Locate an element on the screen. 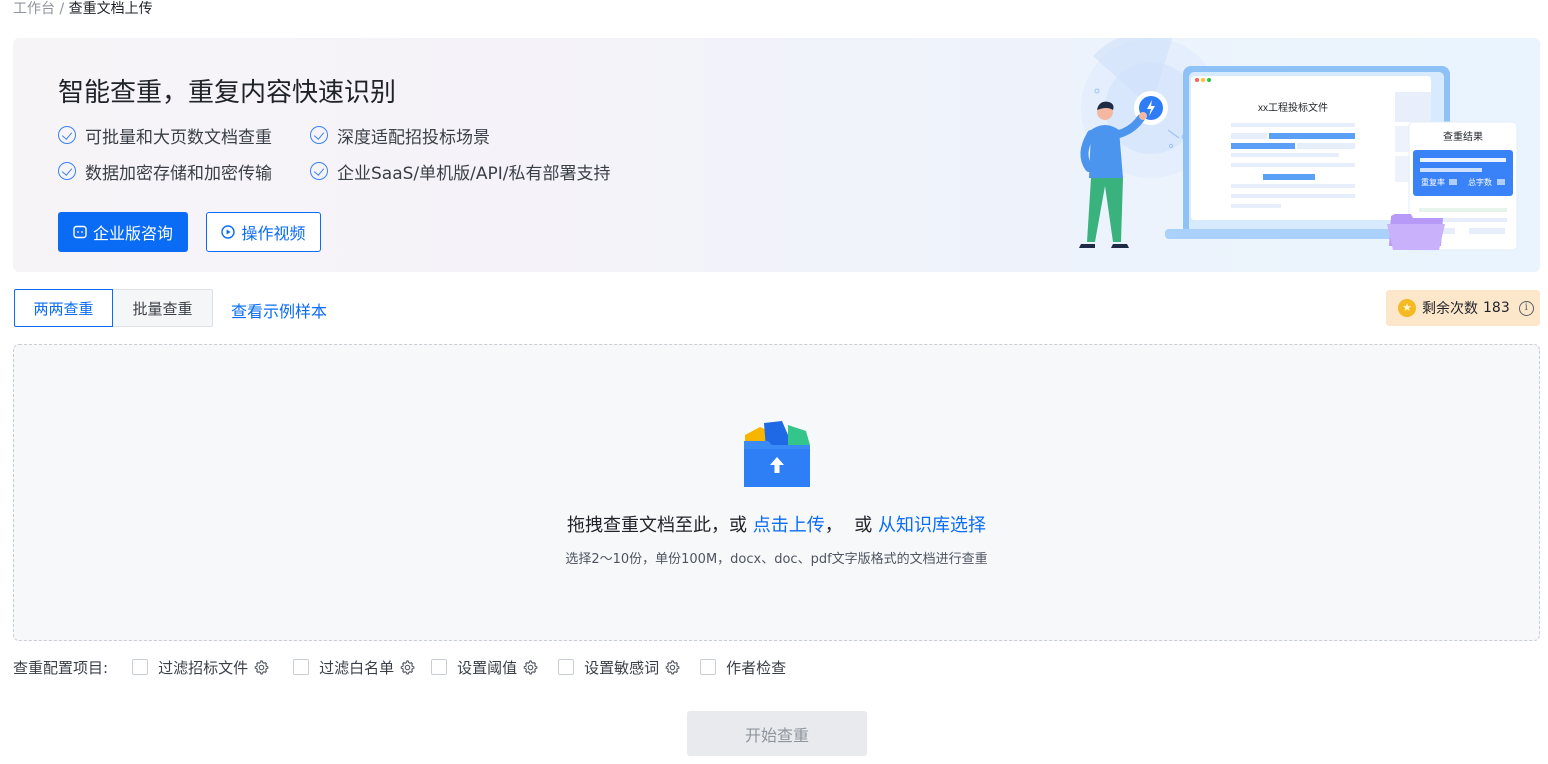 The width and height of the screenshot is (1548, 764). config-option-sensitive-words: 设置敏感词 is located at coordinates (619, 667).